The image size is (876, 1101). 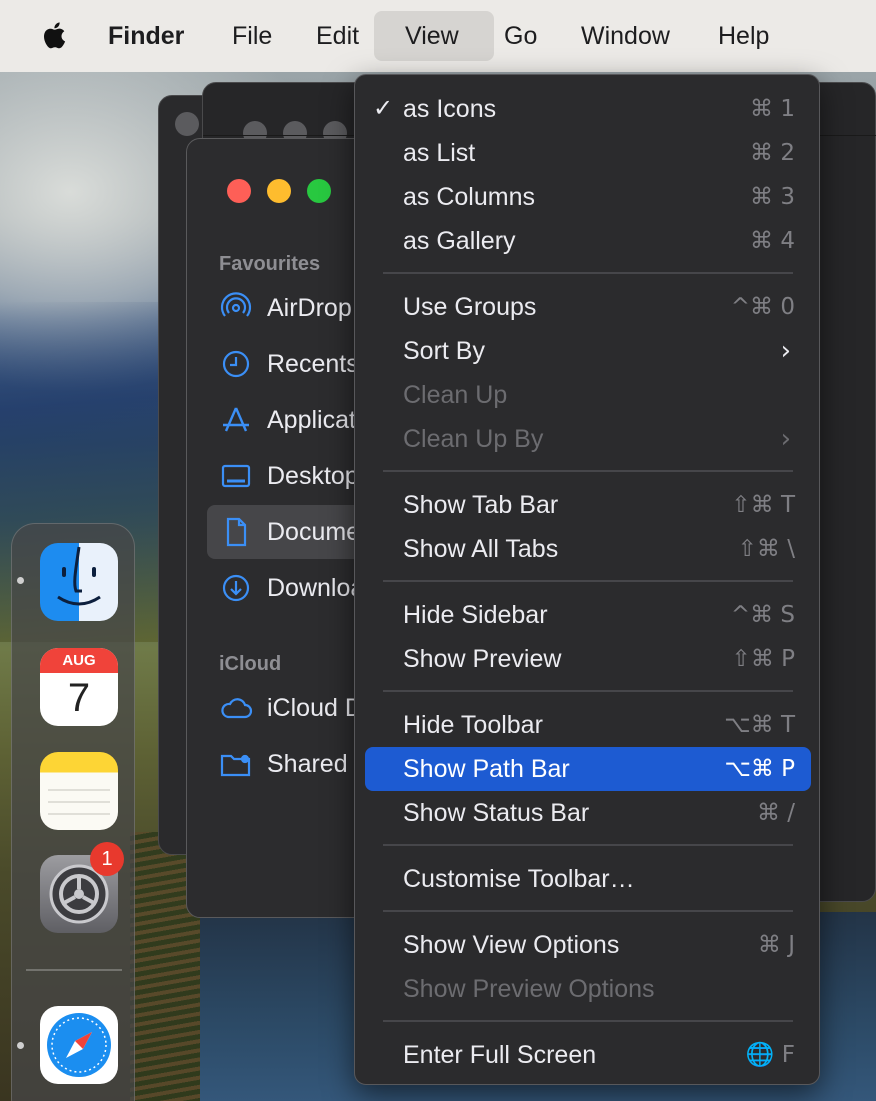 I want to click on airdrop-icon, so click(x=236, y=304).